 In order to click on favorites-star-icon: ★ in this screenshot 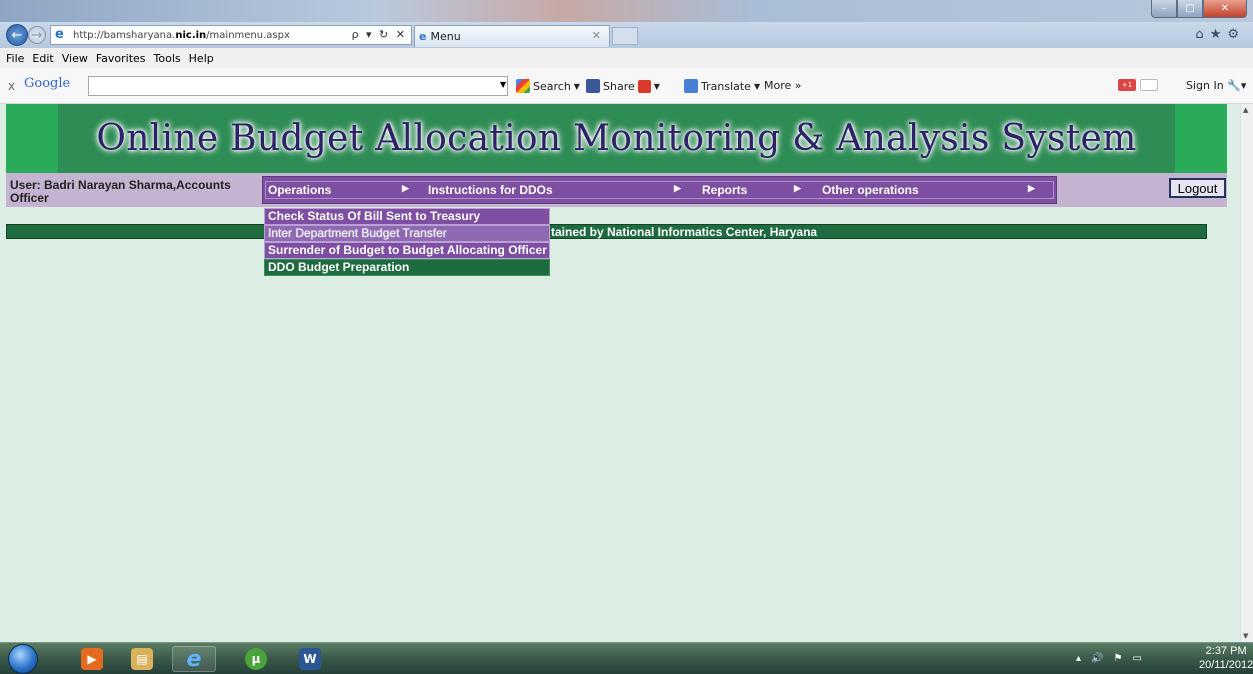, I will do `click(1219, 34)`.